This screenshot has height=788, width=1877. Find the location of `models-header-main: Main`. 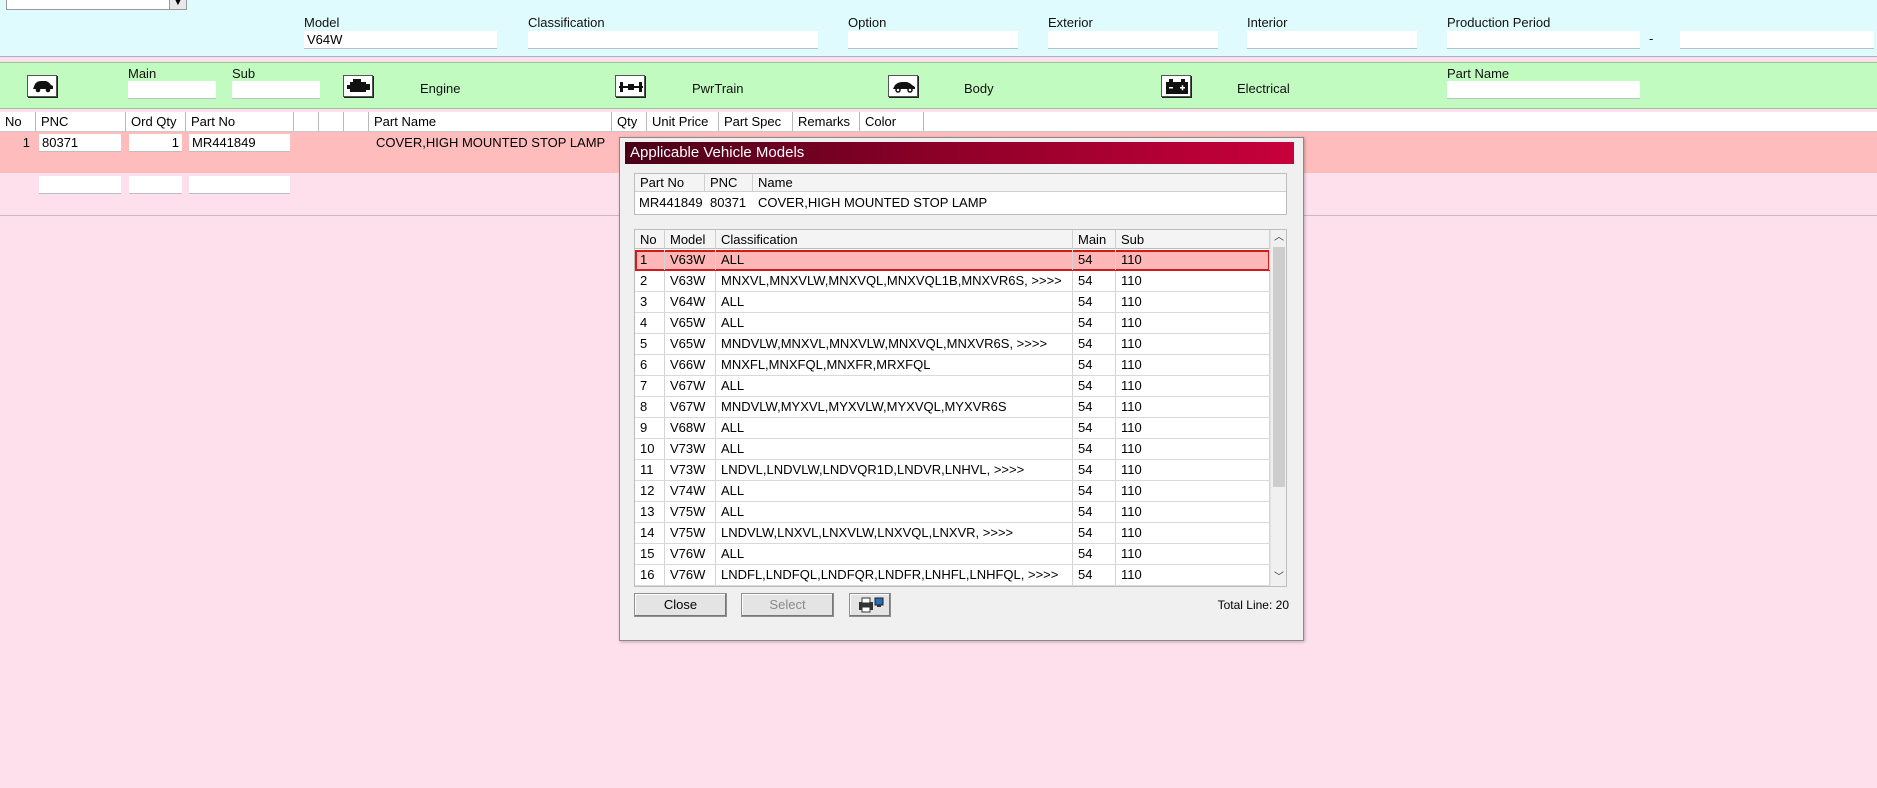

models-header-main: Main is located at coordinates (1094, 239).